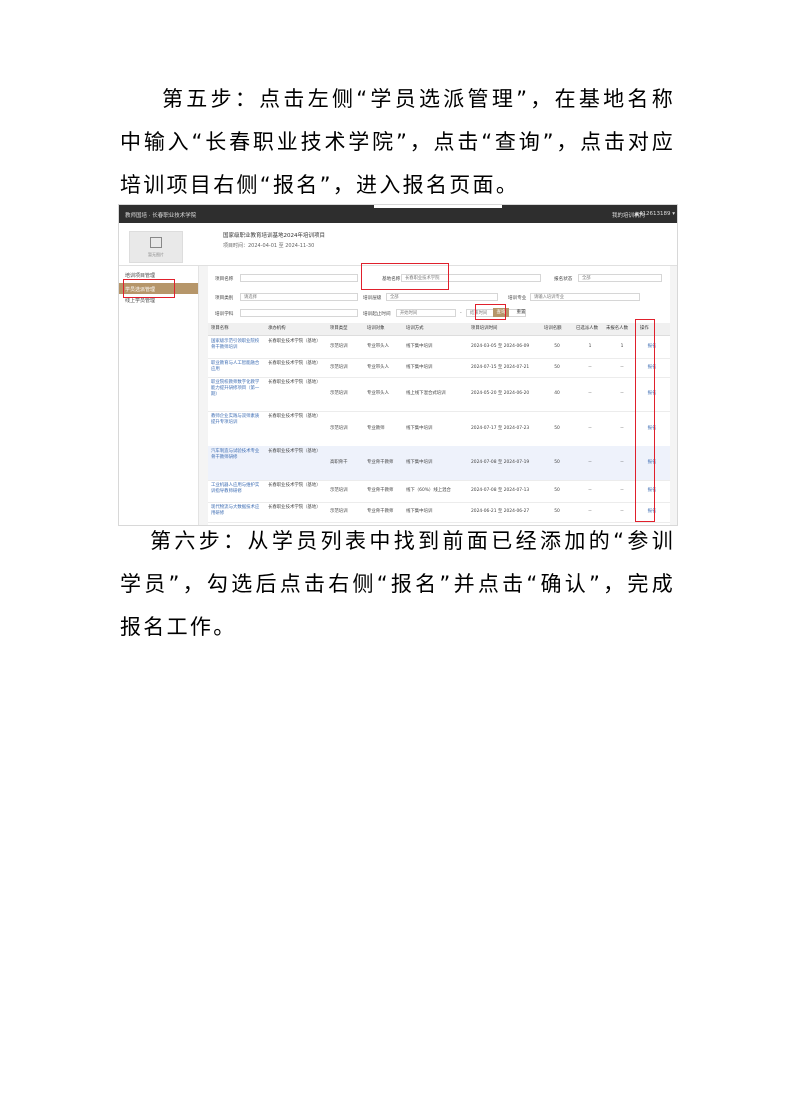 Image resolution: width=794 pixels, height=1118 pixels. What do you see at coordinates (224, 279) in the screenshot?
I see `project-name-label: 项目名称` at bounding box center [224, 279].